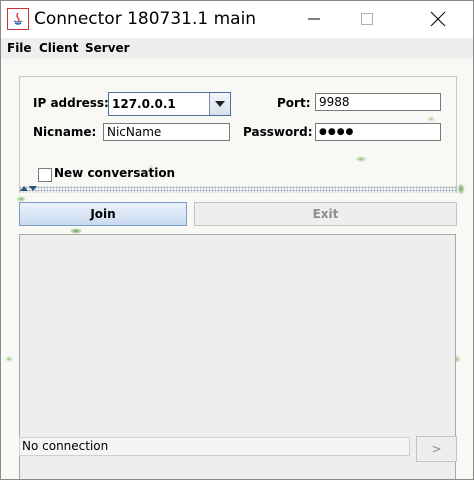 The height and width of the screenshot is (480, 474). I want to click on nickname-field: NicName, so click(166, 132).